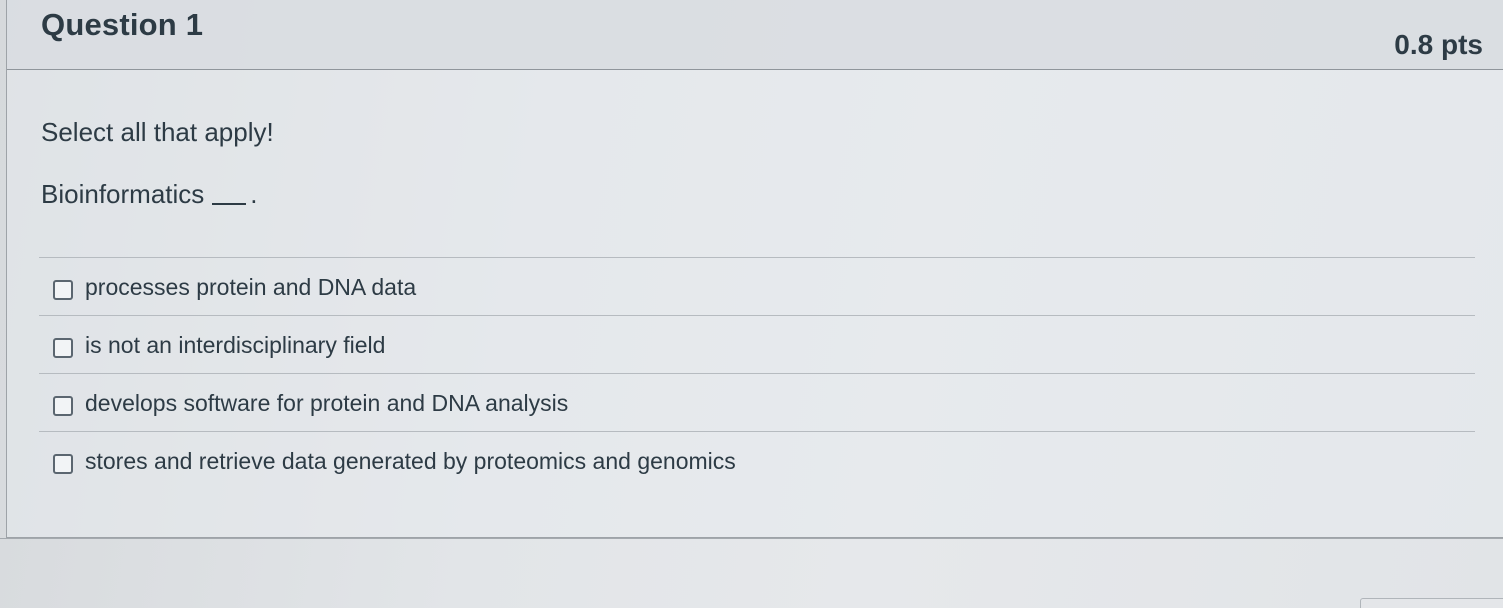  What do you see at coordinates (122, 24) in the screenshot?
I see `question-title: Question 1` at bounding box center [122, 24].